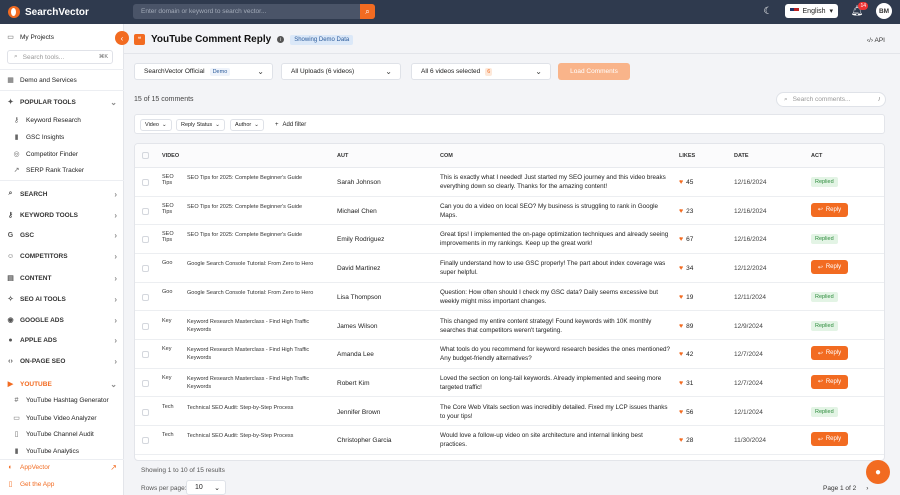  Describe the element at coordinates (359, 412) in the screenshot. I see `author-name: Jennifer Brown` at that location.